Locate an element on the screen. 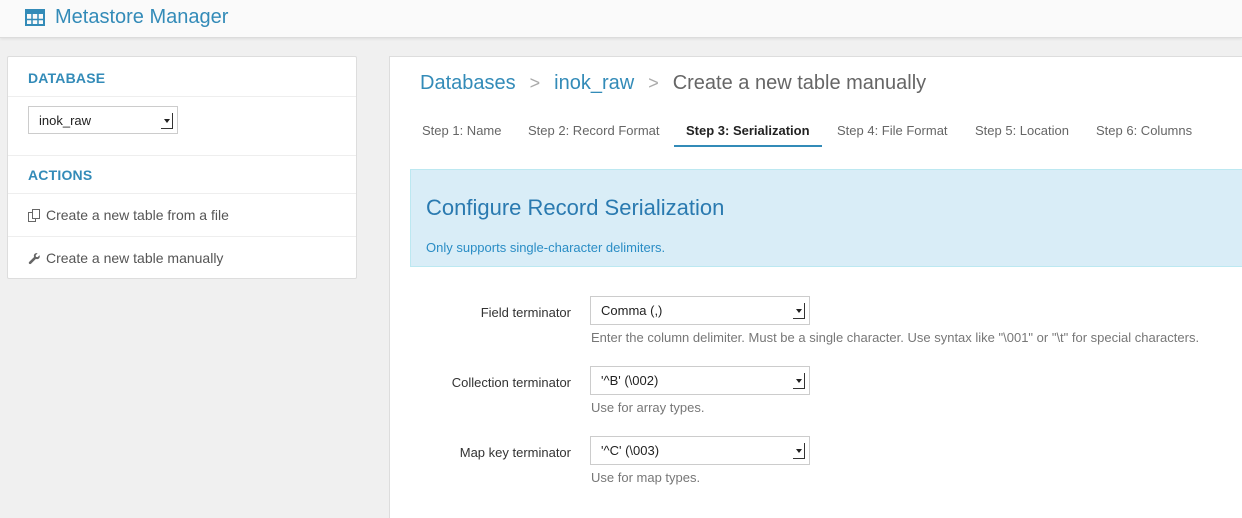 This screenshot has width=1242, height=518. collection-terminator-value: '^B' (\002) is located at coordinates (630, 380).